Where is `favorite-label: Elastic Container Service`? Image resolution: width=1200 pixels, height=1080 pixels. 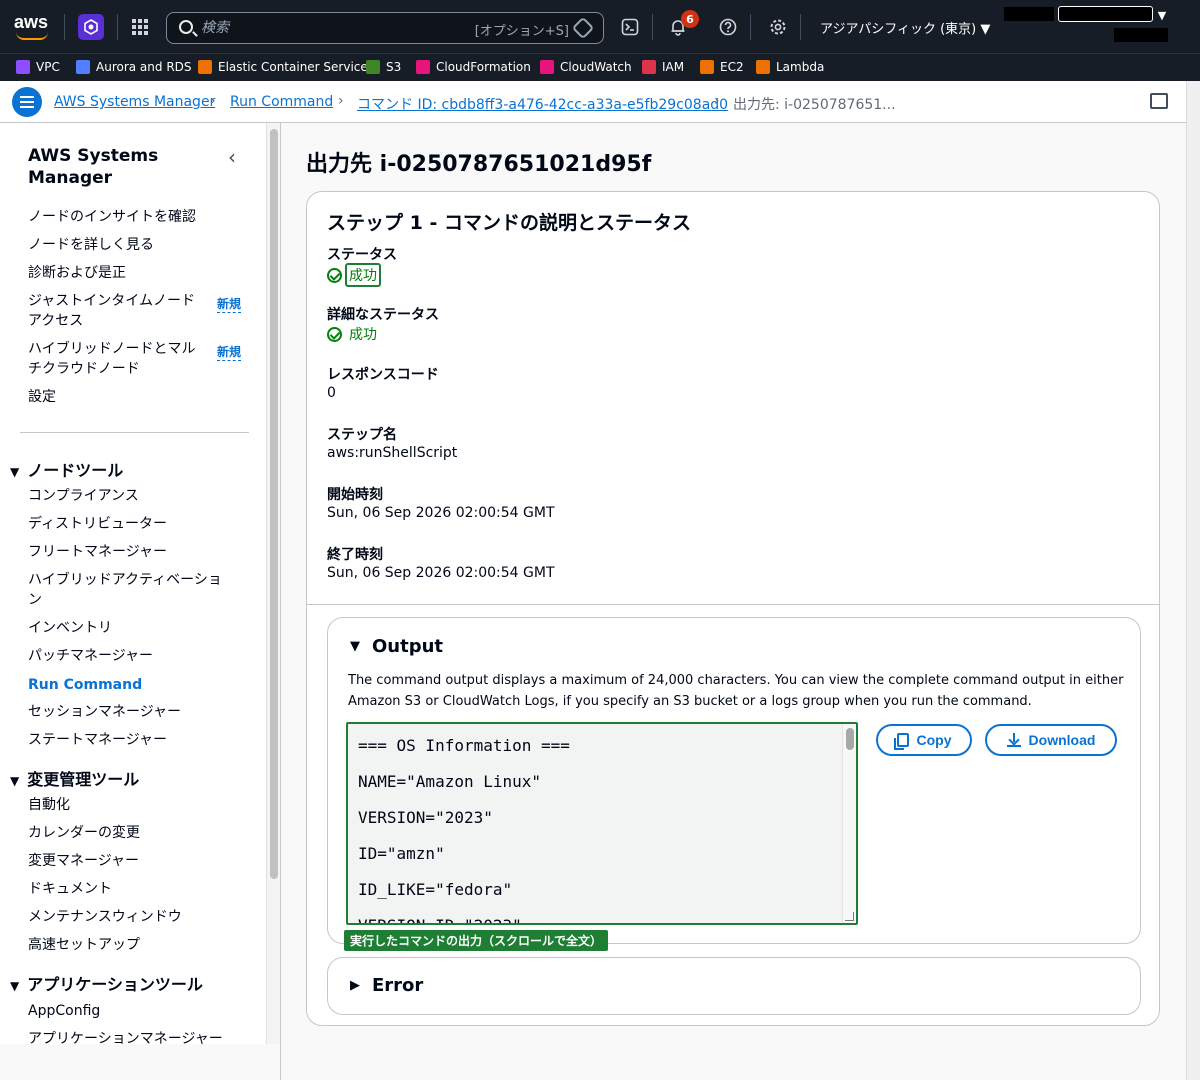 favorite-label: Elastic Container Service is located at coordinates (293, 67).